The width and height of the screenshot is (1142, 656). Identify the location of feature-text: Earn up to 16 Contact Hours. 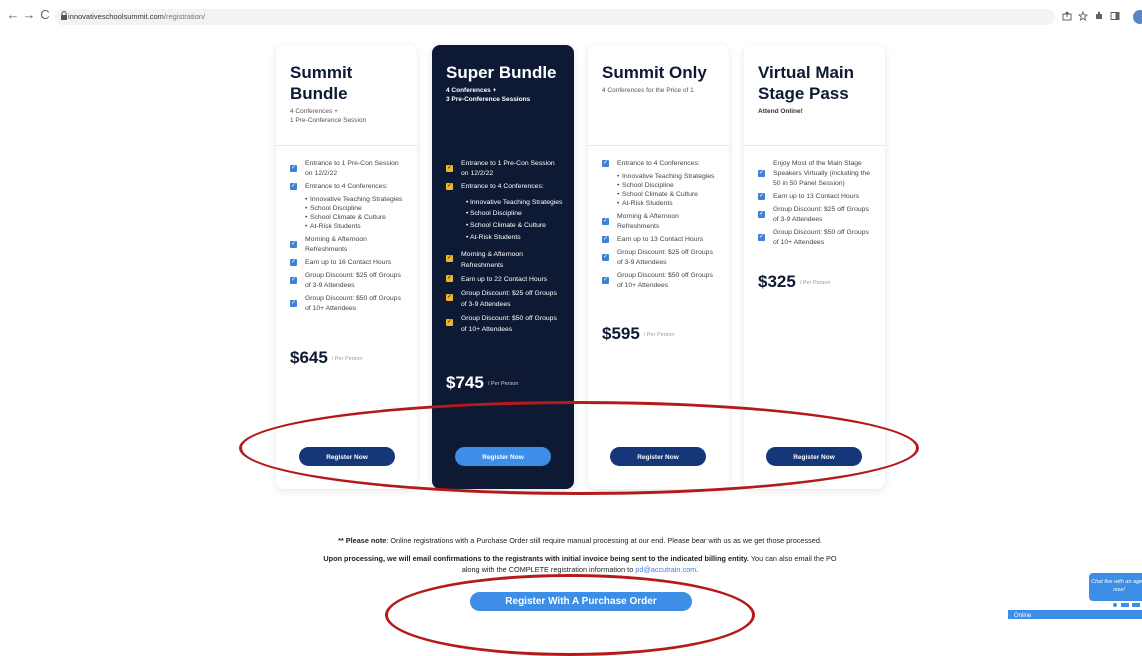
(348, 262).